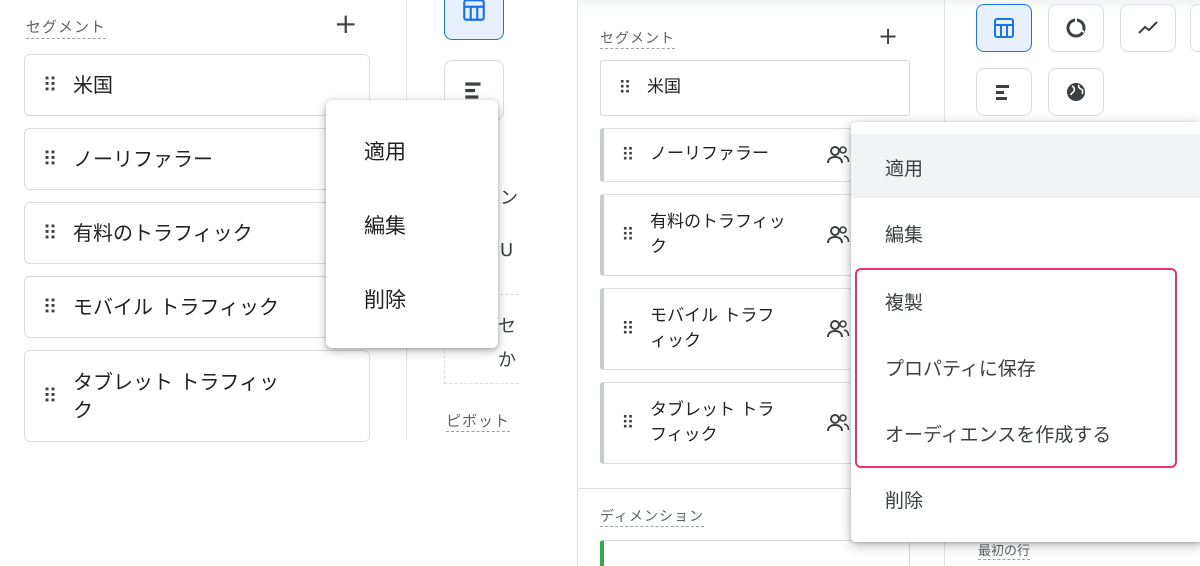 Image resolution: width=1200 pixels, height=566 pixels. What do you see at coordinates (507, 250) in the screenshot?
I see `partial-text: U` at bounding box center [507, 250].